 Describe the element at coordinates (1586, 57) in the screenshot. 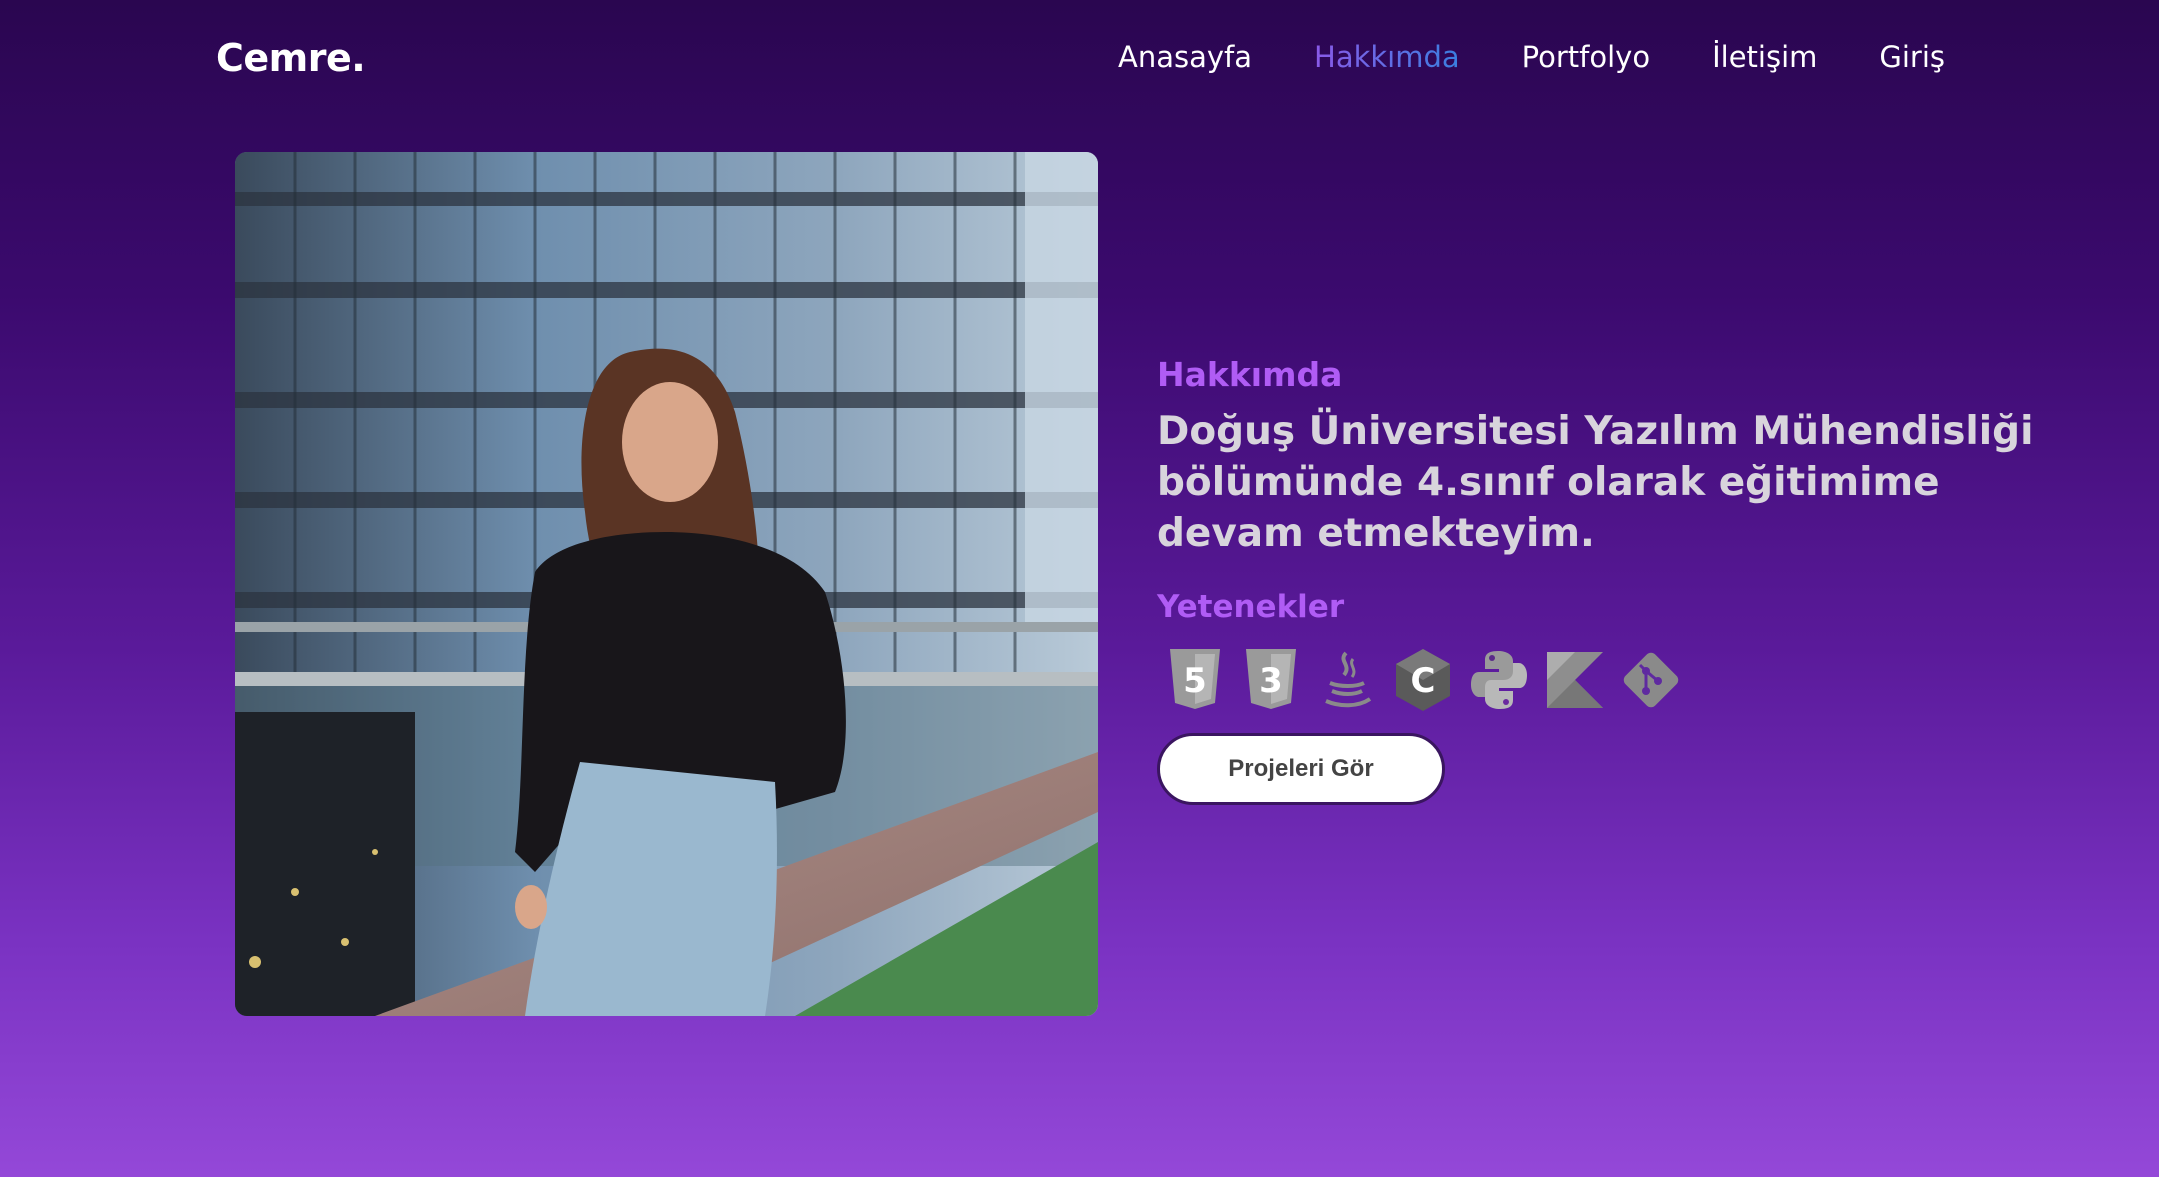

I see `nav-link-portfolyo: Portfolyo` at that location.